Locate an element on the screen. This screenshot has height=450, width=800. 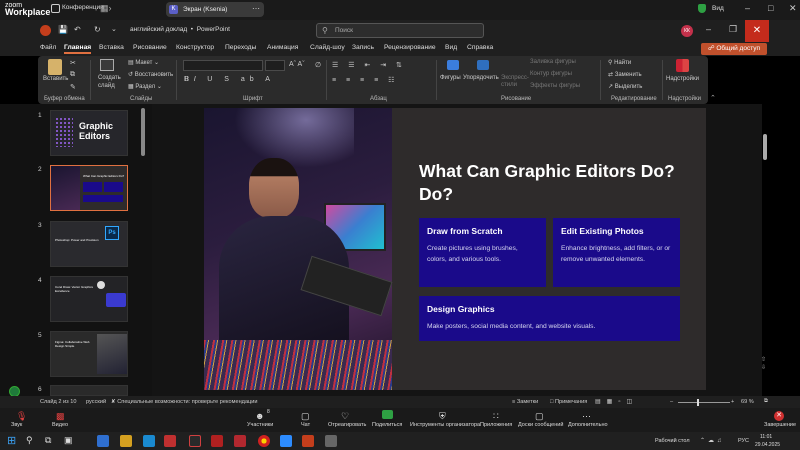
thumbnails-scrollbar is located at coordinates (143, 132).